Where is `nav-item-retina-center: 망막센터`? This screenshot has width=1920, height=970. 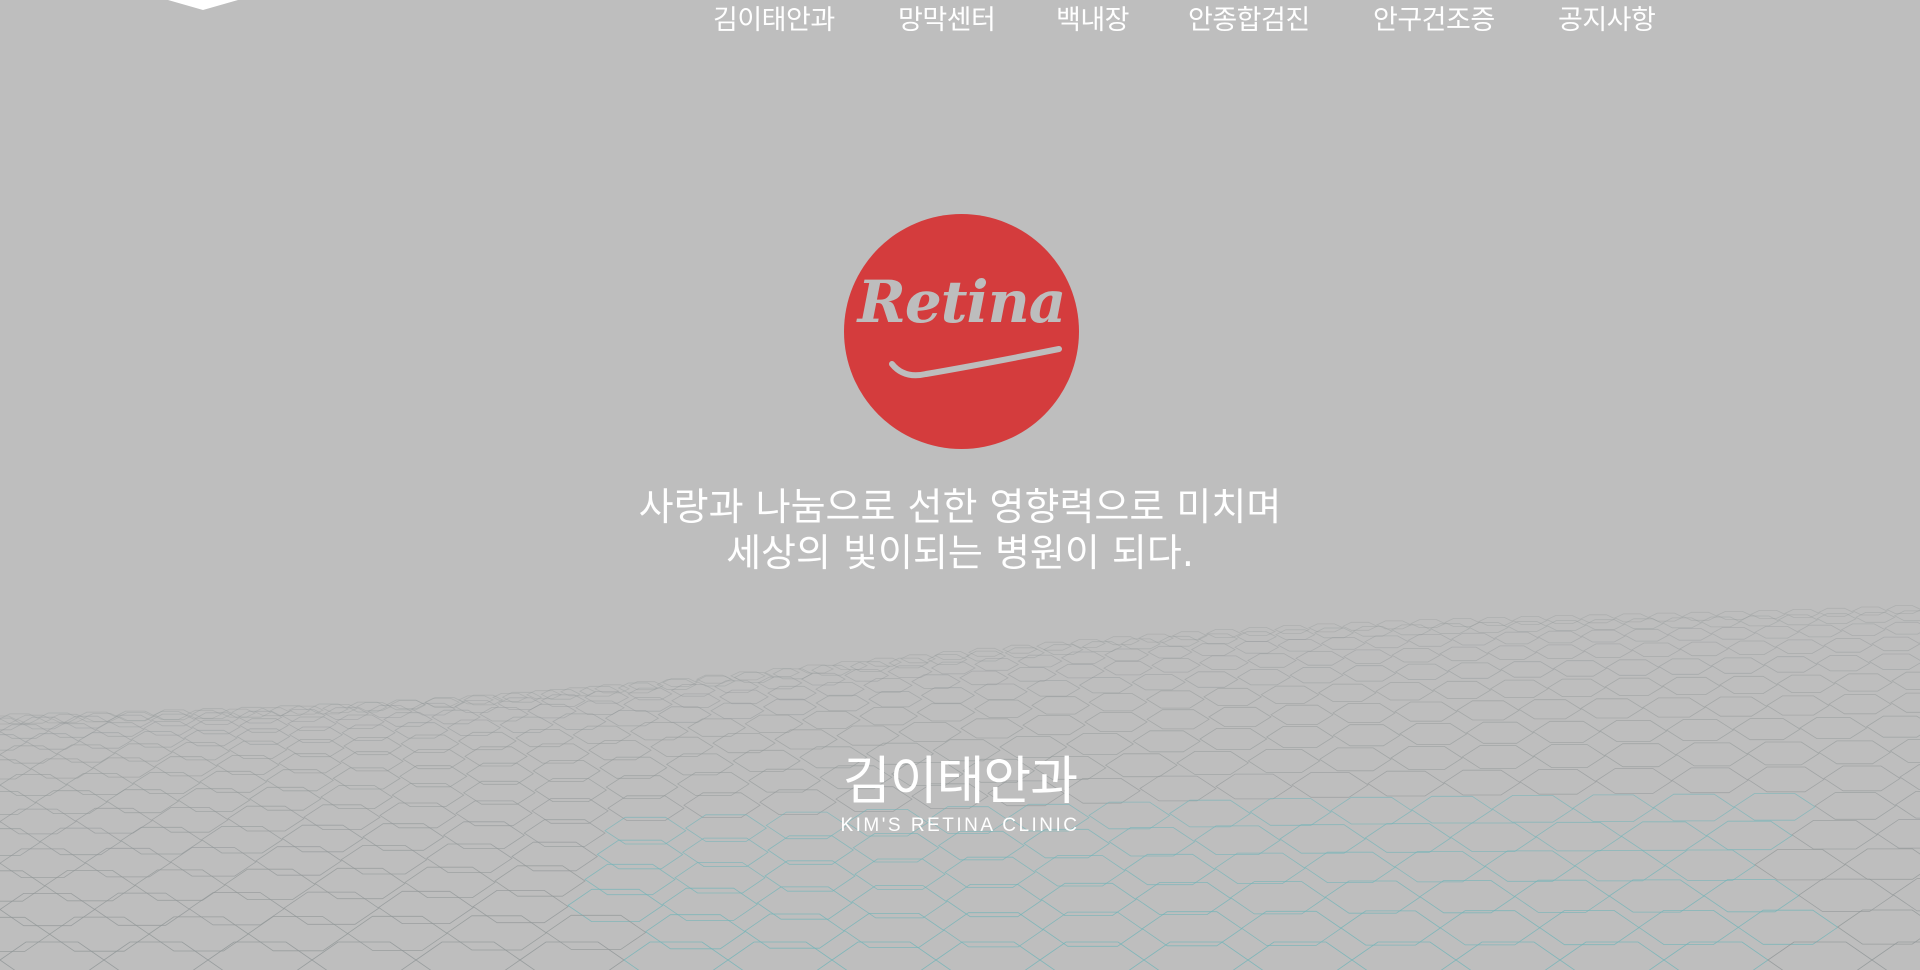
nav-item-retina-center: 망막센터 is located at coordinates (947, 21).